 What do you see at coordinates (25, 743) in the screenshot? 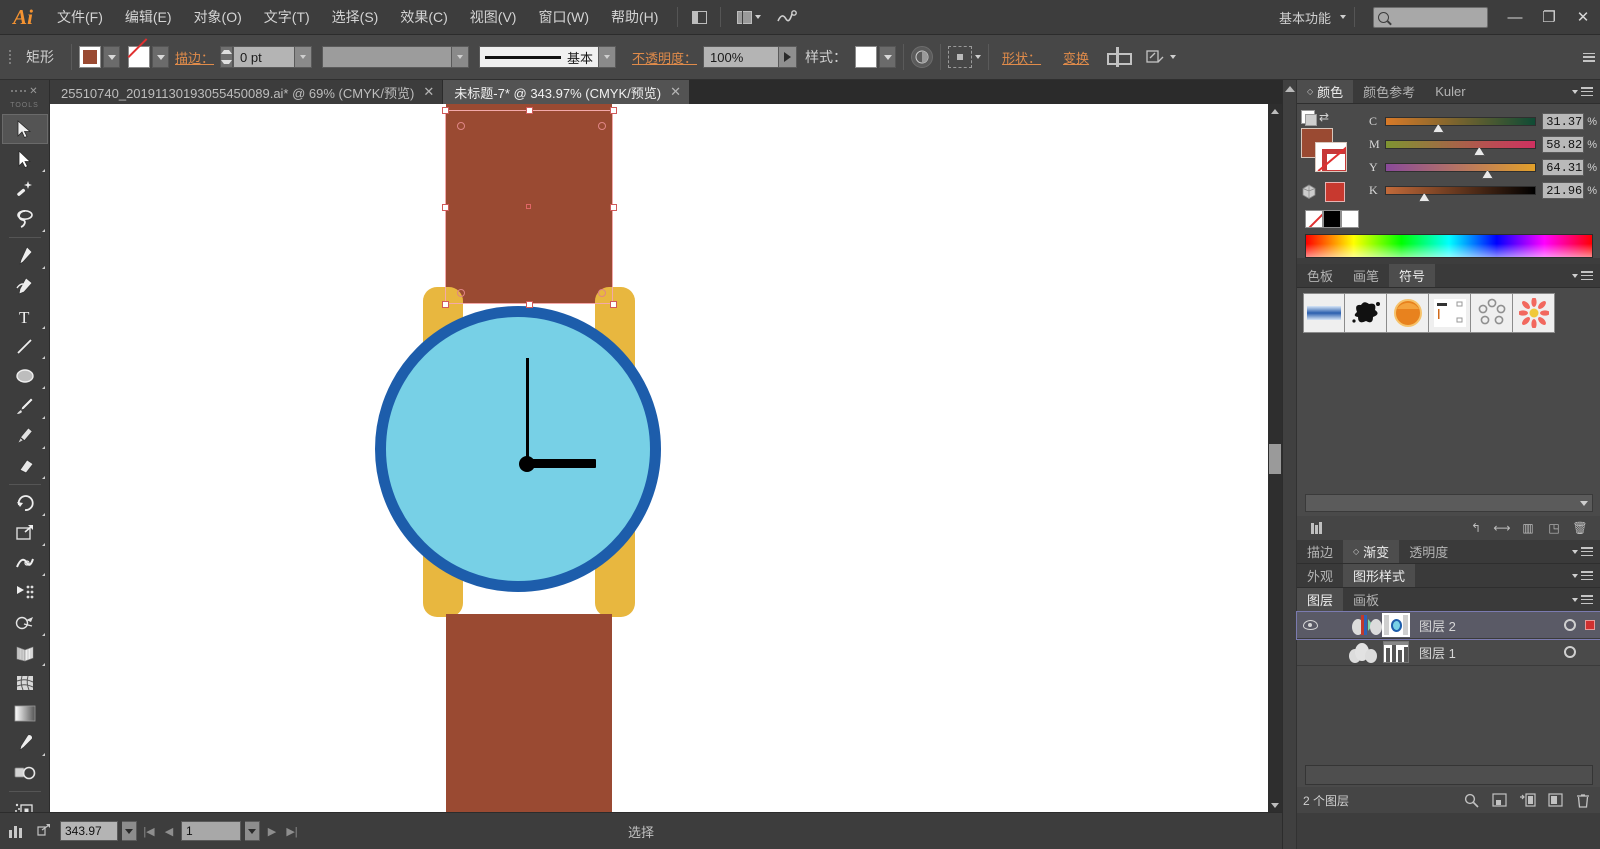
I see `eyedropper-tool` at bounding box center [25, 743].